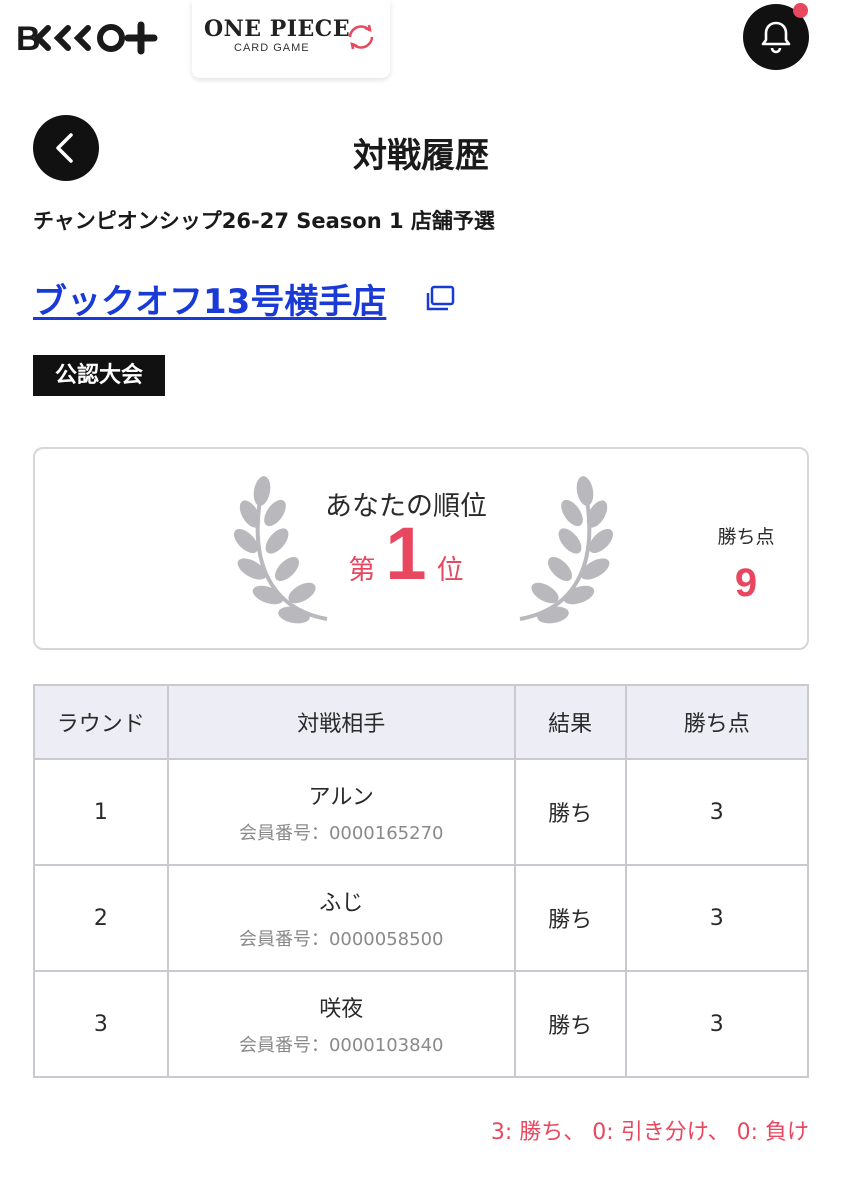 The height and width of the screenshot is (1200, 842). Describe the element at coordinates (272, 48) in the screenshot. I see `game-logo-subtitle: CARD GAME` at that location.